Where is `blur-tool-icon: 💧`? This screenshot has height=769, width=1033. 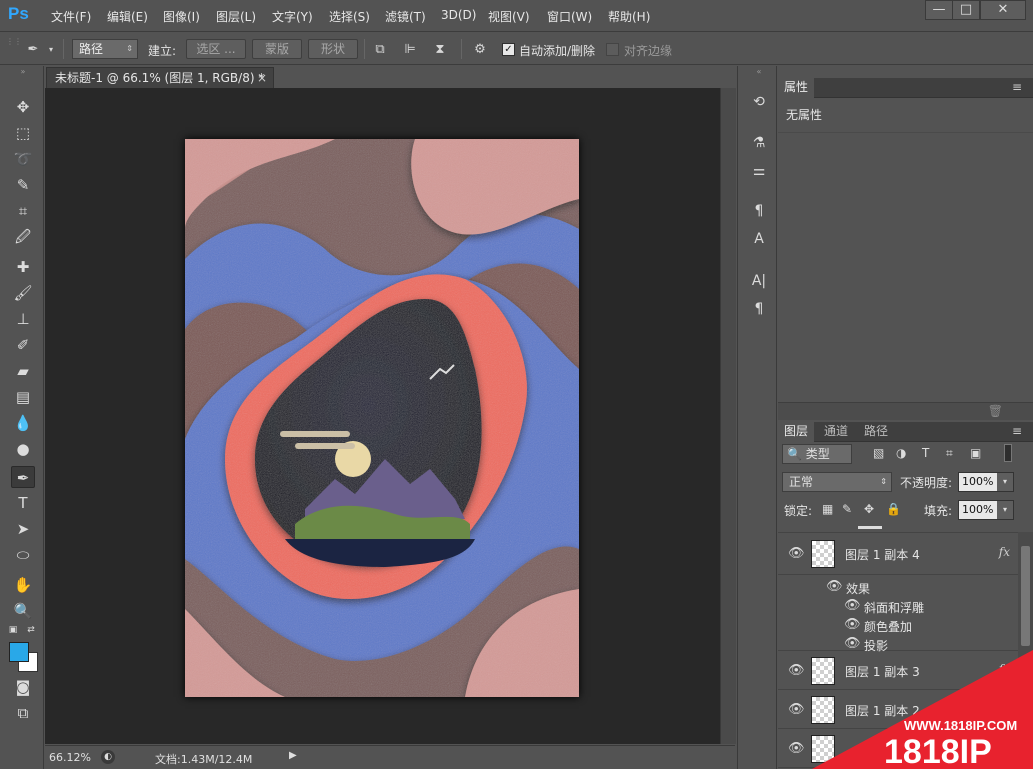
blur-tool-icon: 💧 is located at coordinates (23, 423).